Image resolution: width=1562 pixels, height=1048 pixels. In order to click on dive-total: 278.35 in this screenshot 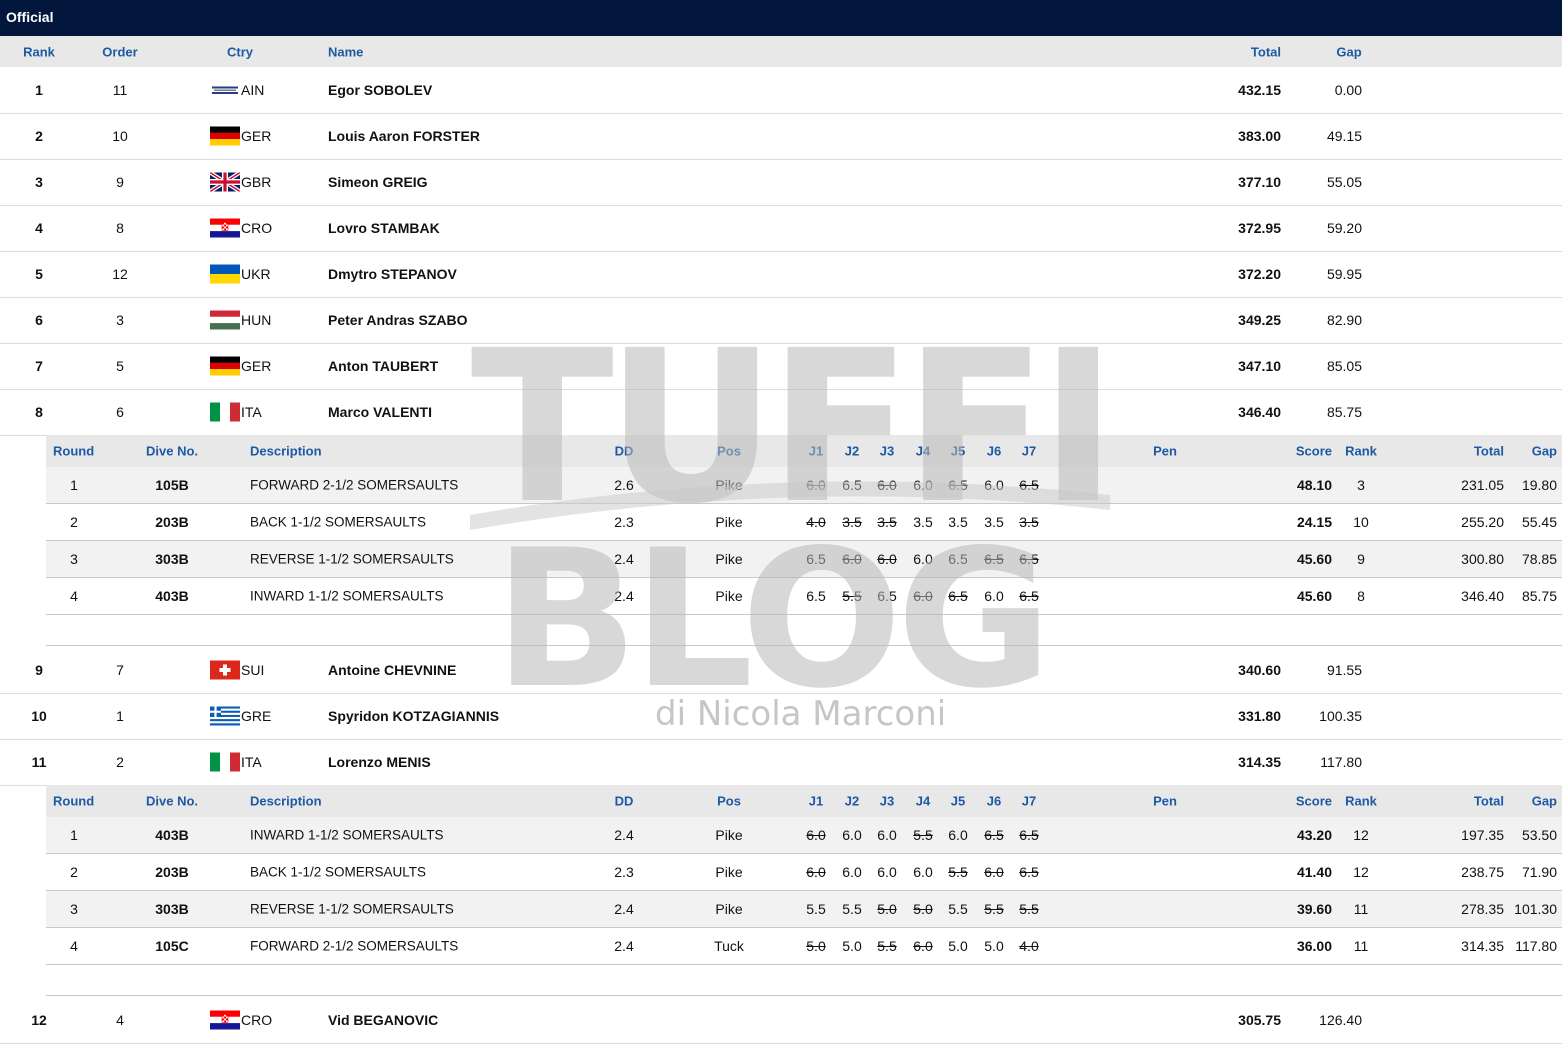, I will do `click(1482, 909)`.